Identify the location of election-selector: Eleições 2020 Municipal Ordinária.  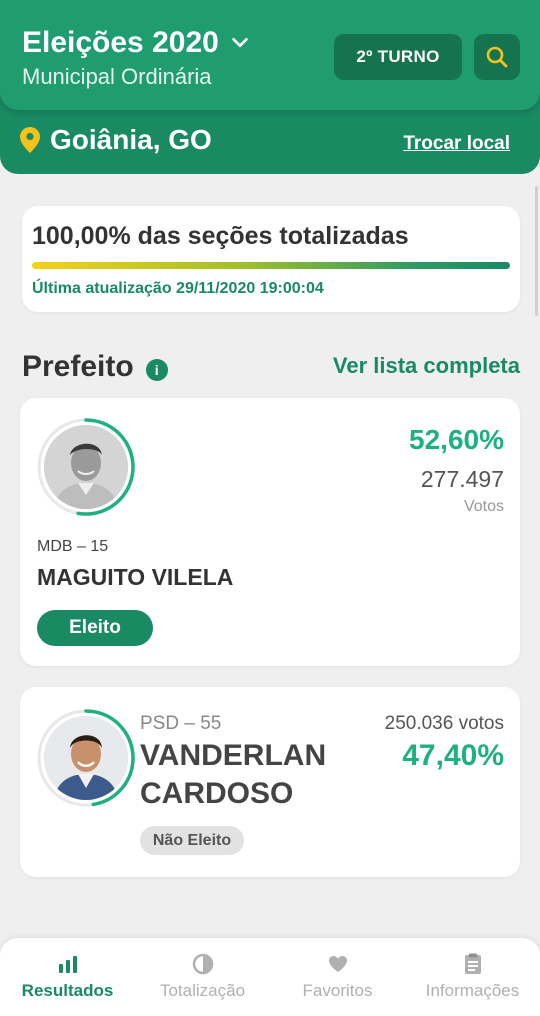
(136, 58).